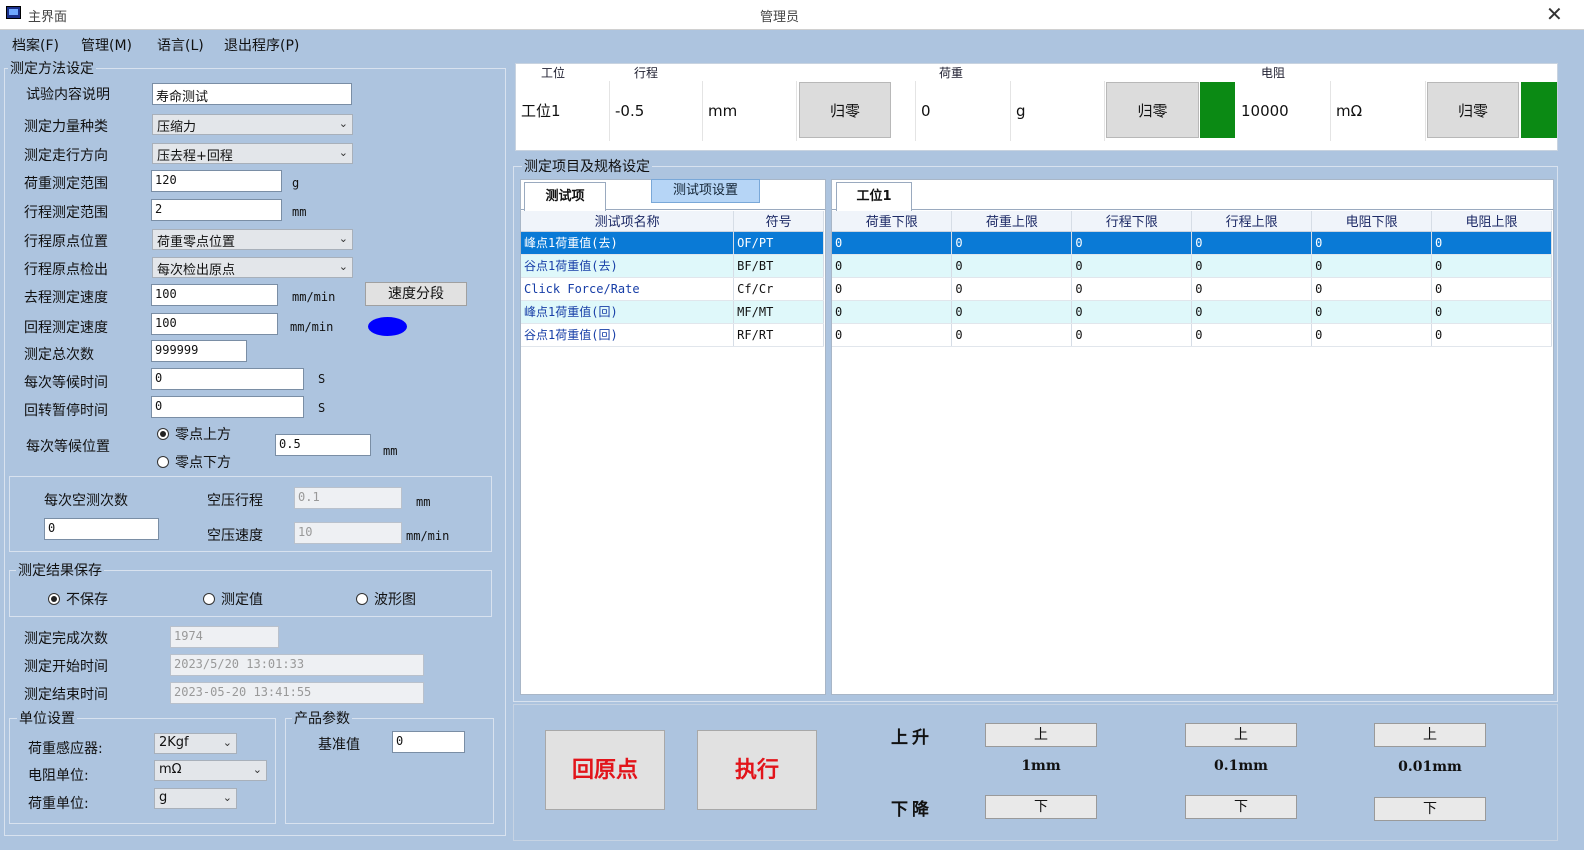 Image resolution: width=1584 pixels, height=850 pixels. What do you see at coordinates (194, 434) in the screenshot?
I see `wait-pos-above-option: 零点上方` at bounding box center [194, 434].